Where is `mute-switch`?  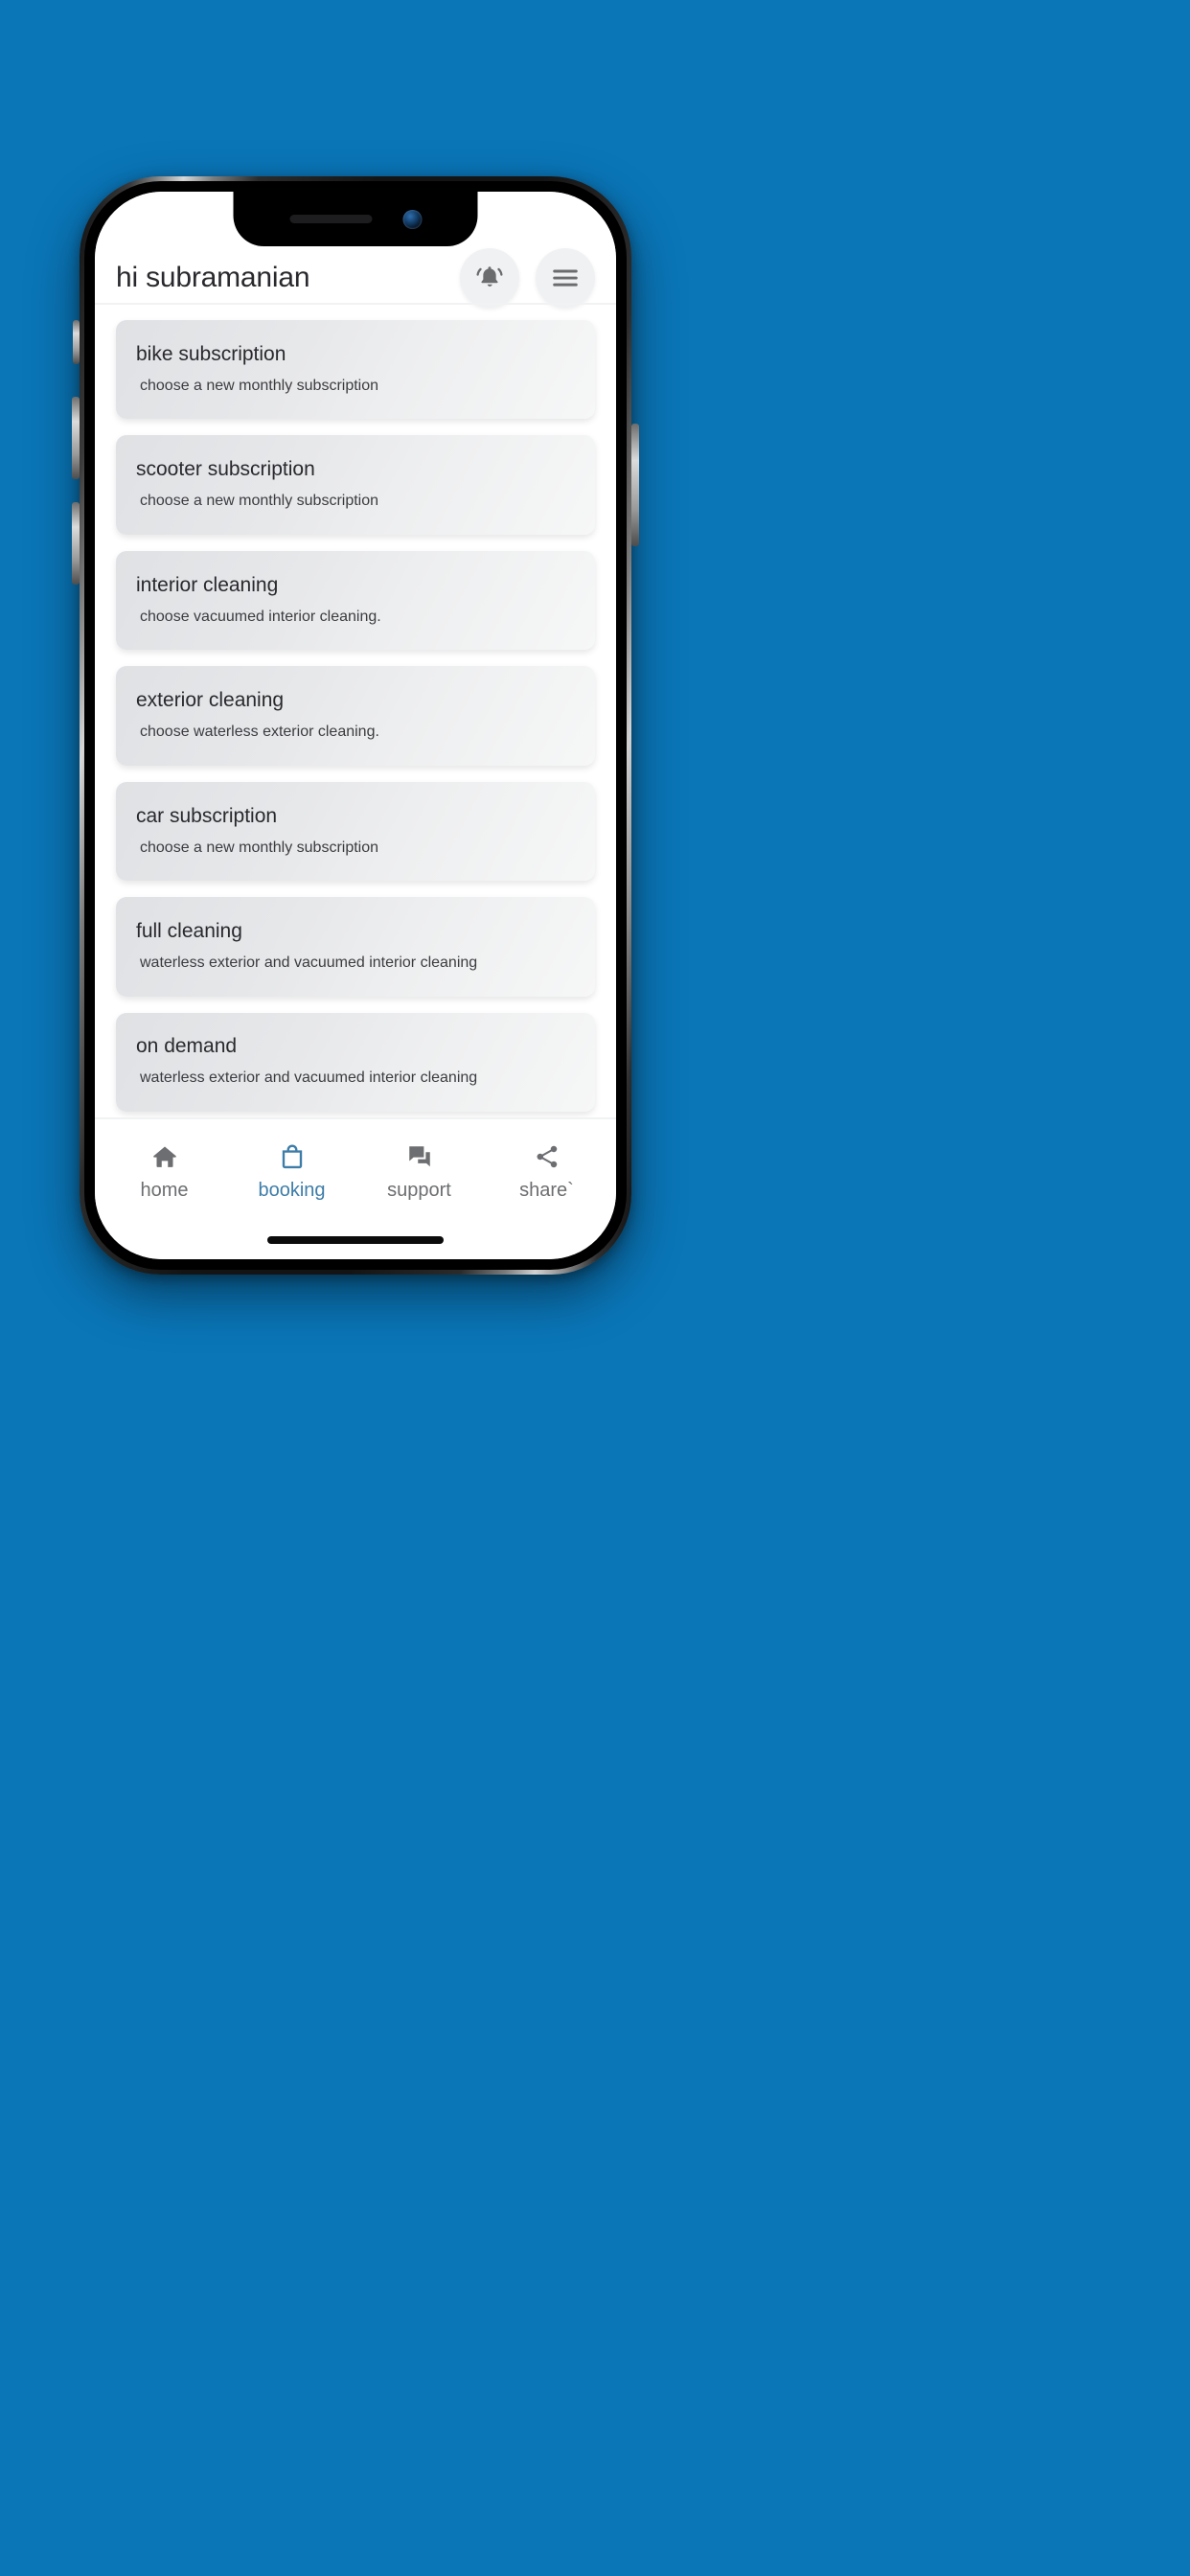 mute-switch is located at coordinates (76, 342).